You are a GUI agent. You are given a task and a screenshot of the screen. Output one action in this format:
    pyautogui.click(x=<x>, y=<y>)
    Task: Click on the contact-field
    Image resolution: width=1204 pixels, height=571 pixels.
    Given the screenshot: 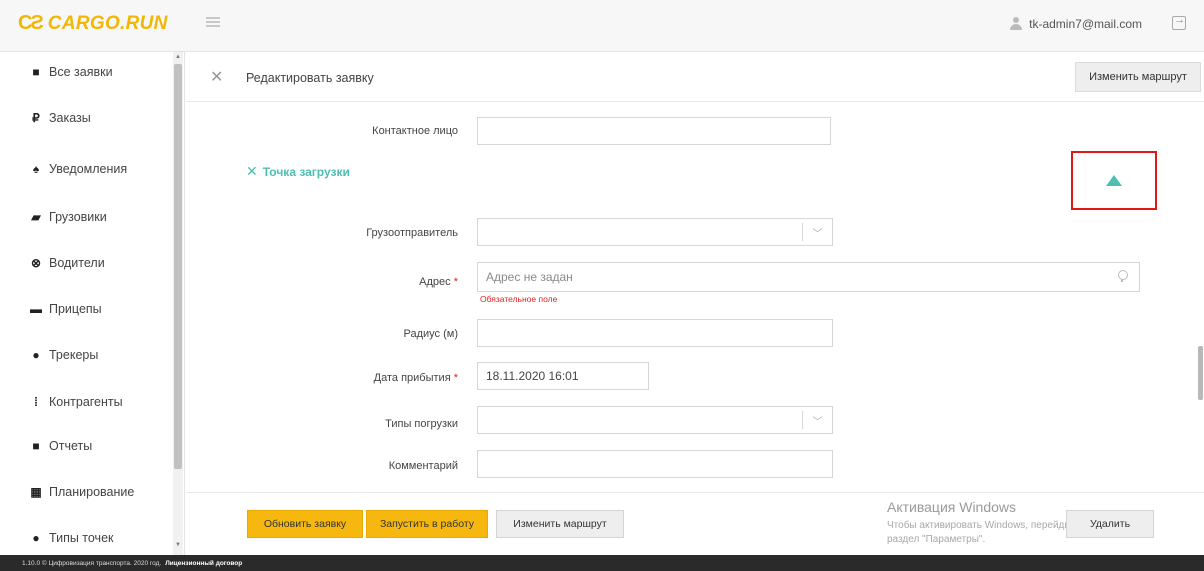 What is the action you would take?
    pyautogui.click(x=654, y=131)
    